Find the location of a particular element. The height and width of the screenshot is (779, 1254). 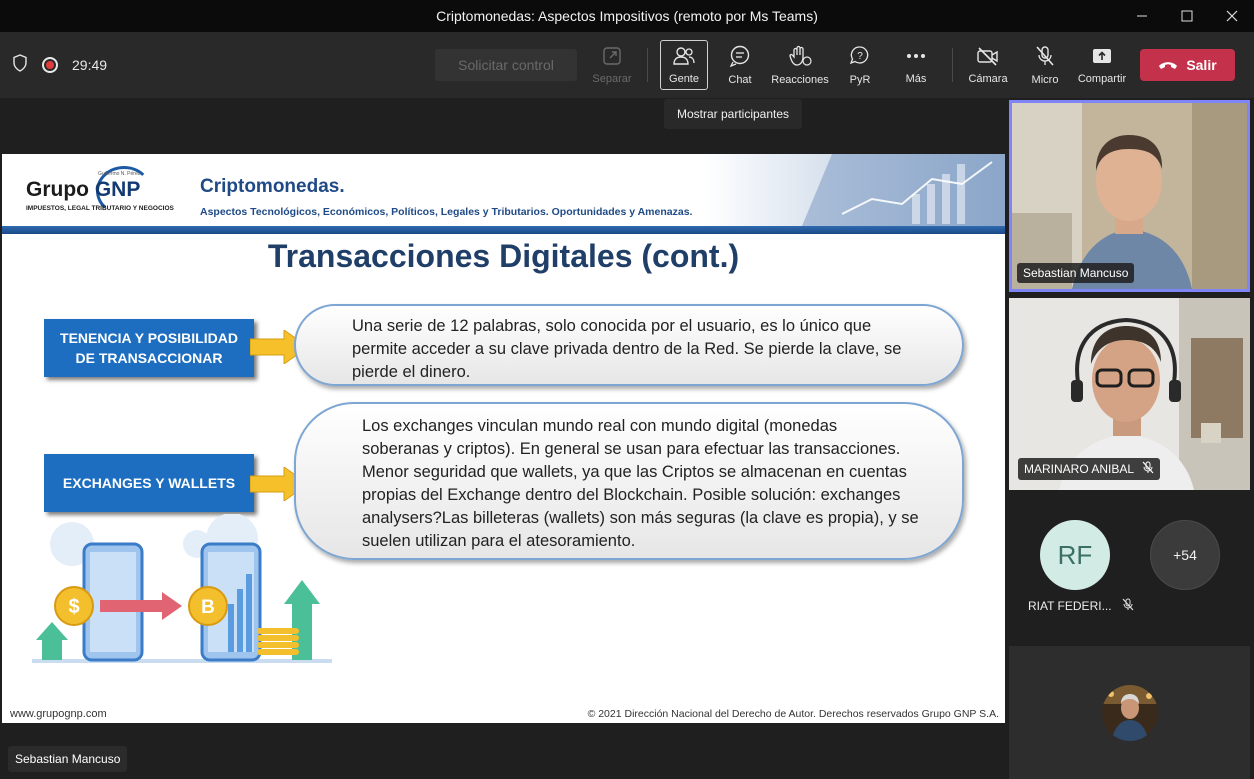

participant-name: MARINARO ANIBAL is located at coordinates (1079, 469).